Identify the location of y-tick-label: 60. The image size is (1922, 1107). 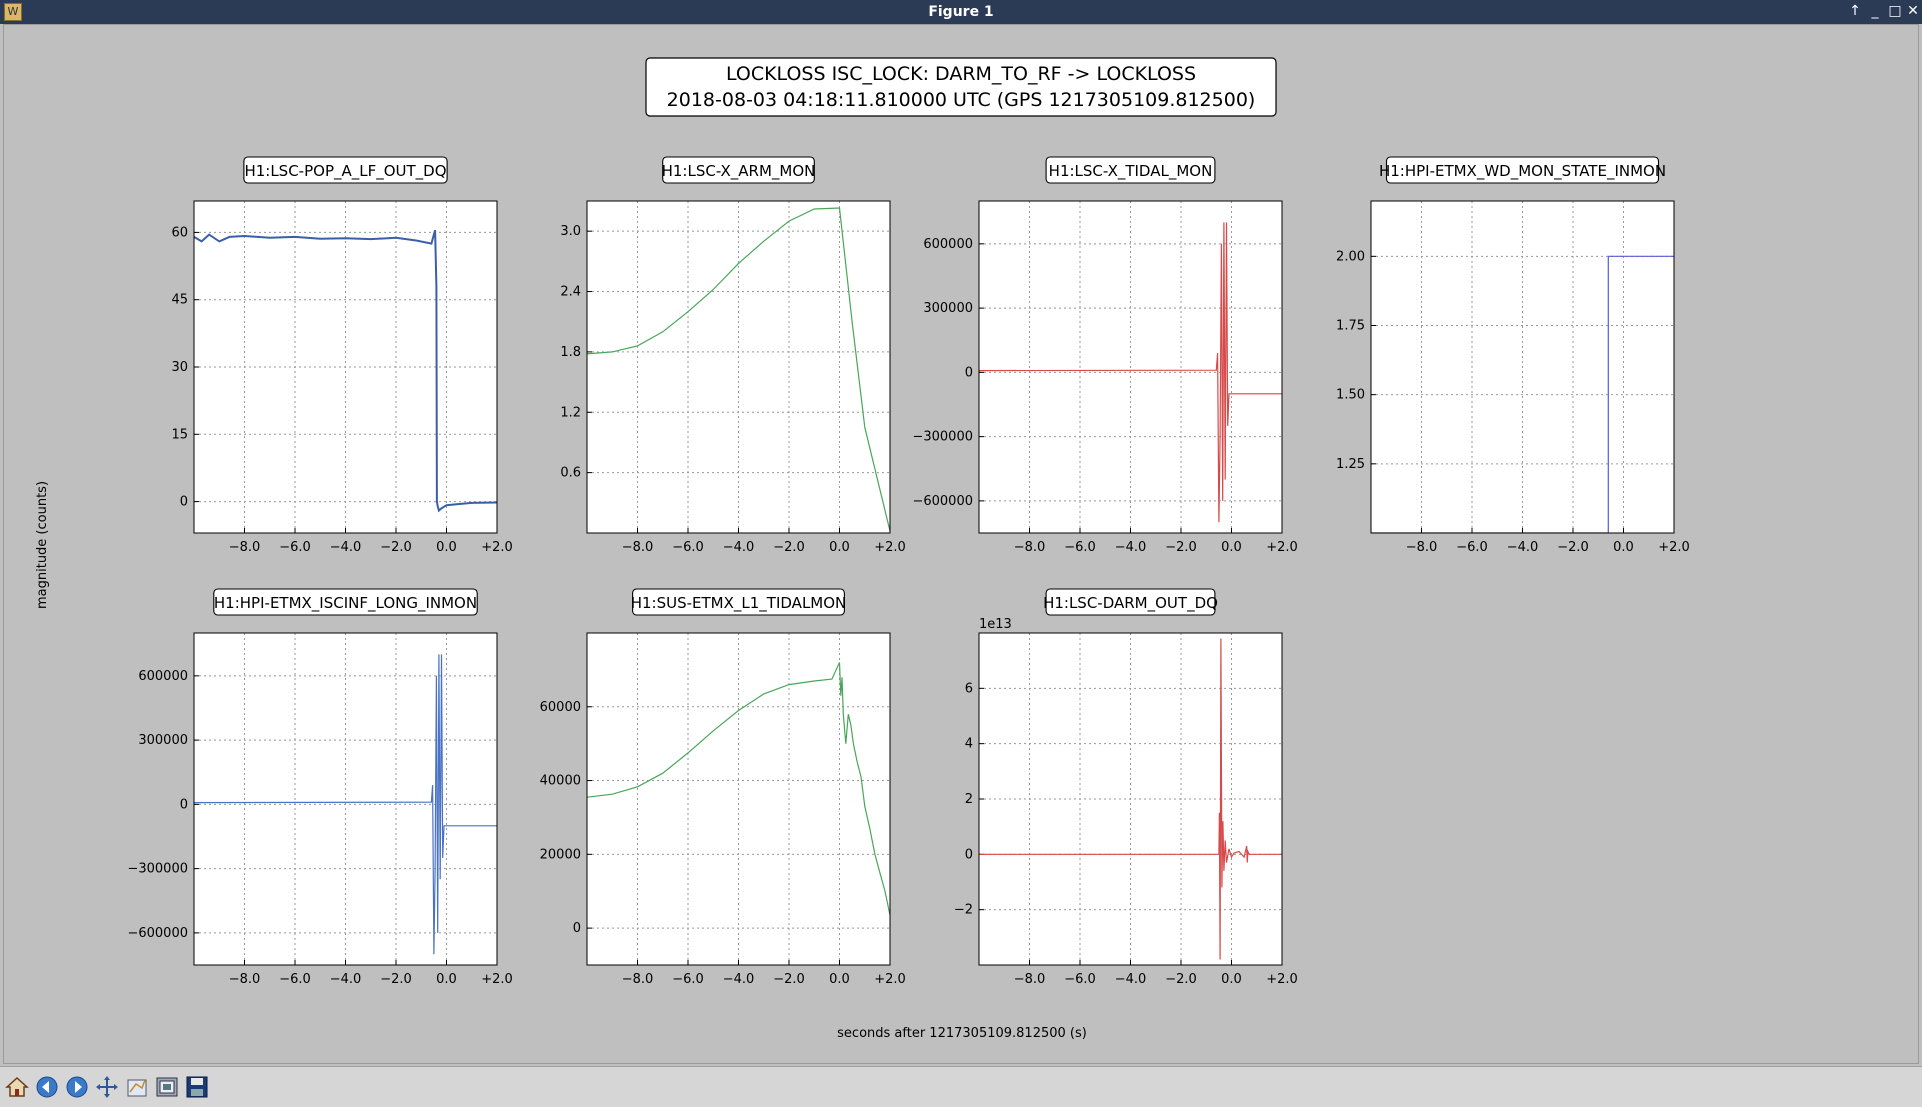
(179, 232).